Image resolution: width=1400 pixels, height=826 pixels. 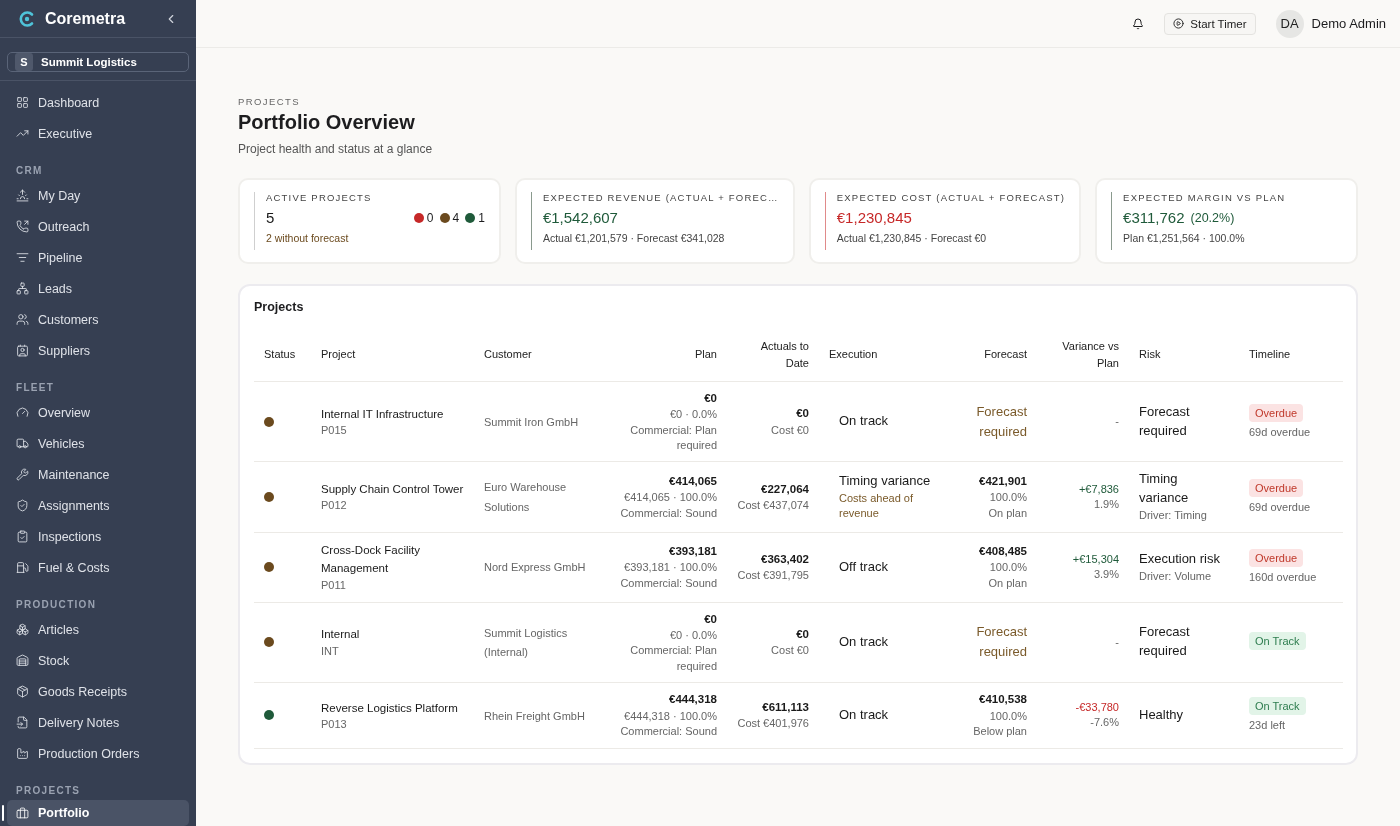 I want to click on panel-title: Projects, so click(x=279, y=307).